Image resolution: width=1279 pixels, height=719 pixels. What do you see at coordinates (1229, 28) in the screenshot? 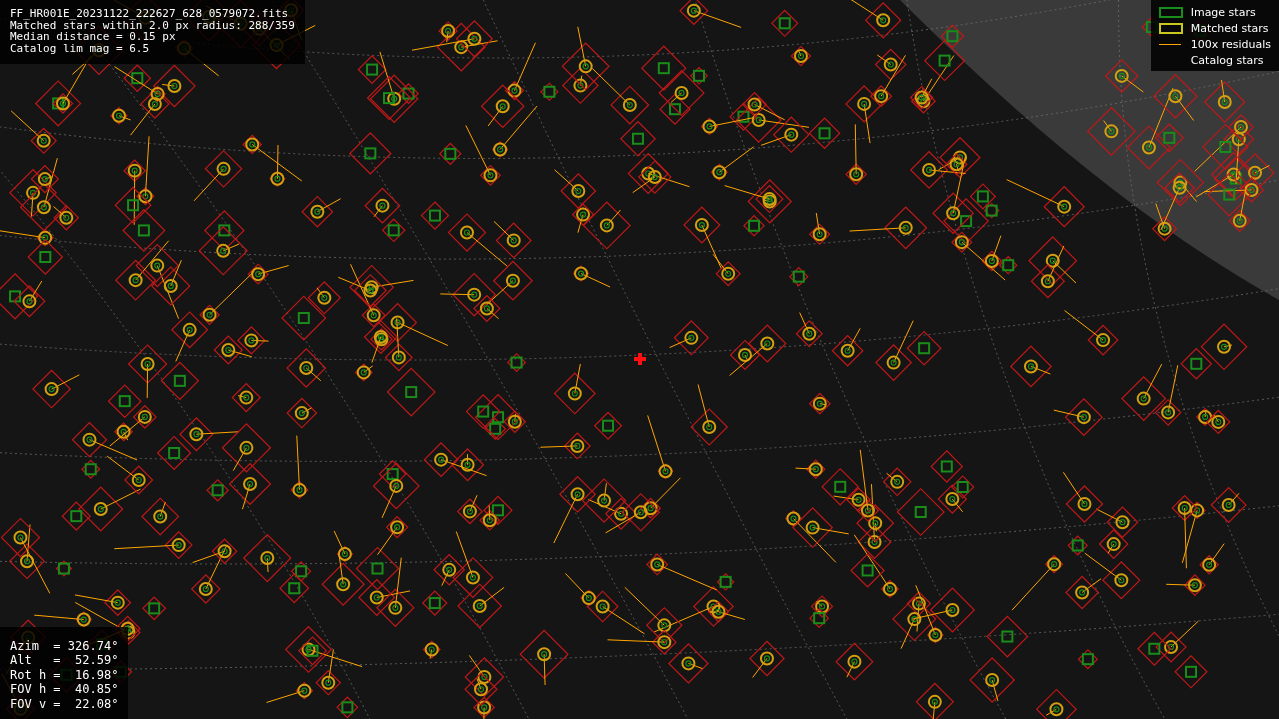
I see `legend-label: Matched stars` at bounding box center [1229, 28].